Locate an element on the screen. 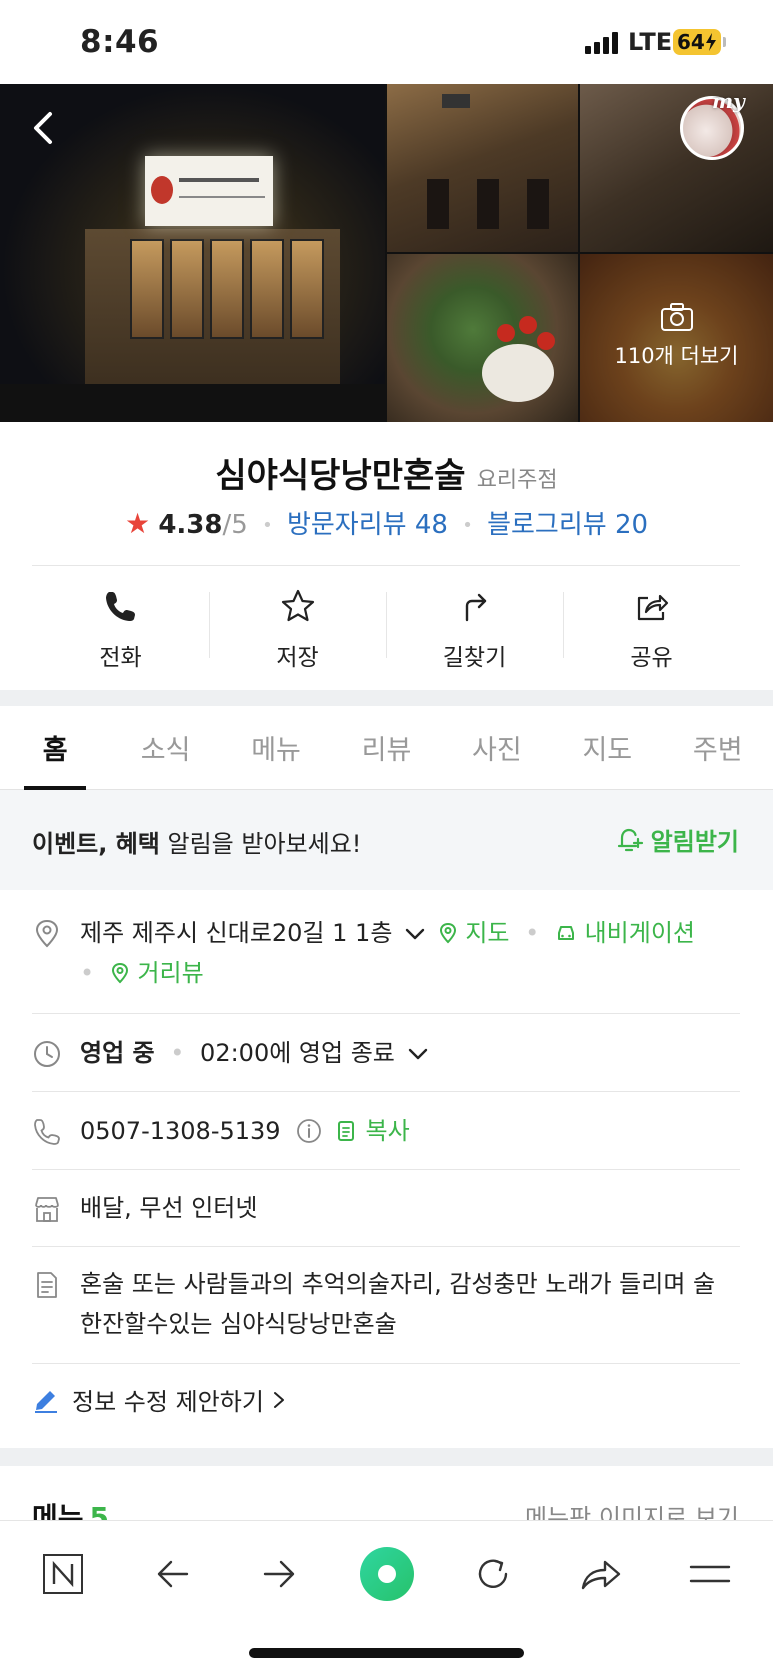 The height and width of the screenshot is (1672, 773). green-dot-icon is located at coordinates (387, 1574).